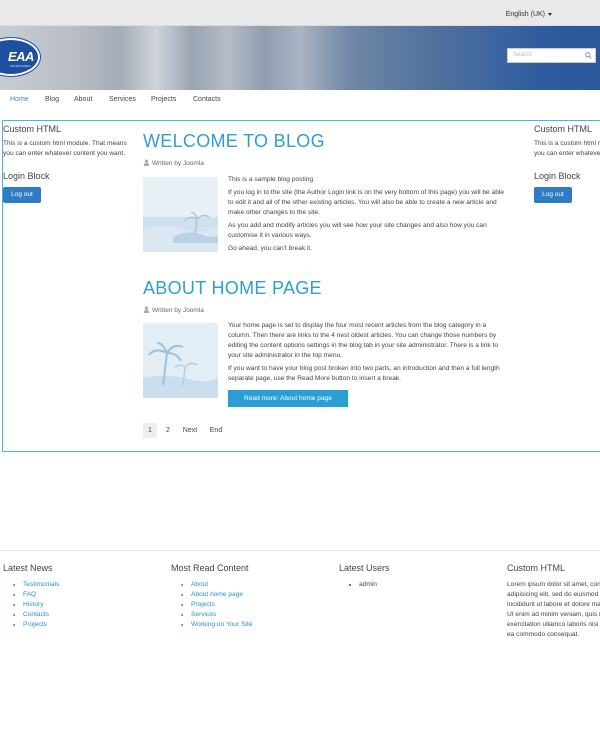  I want to click on left-custom-title: Custom HTML, so click(32, 129).